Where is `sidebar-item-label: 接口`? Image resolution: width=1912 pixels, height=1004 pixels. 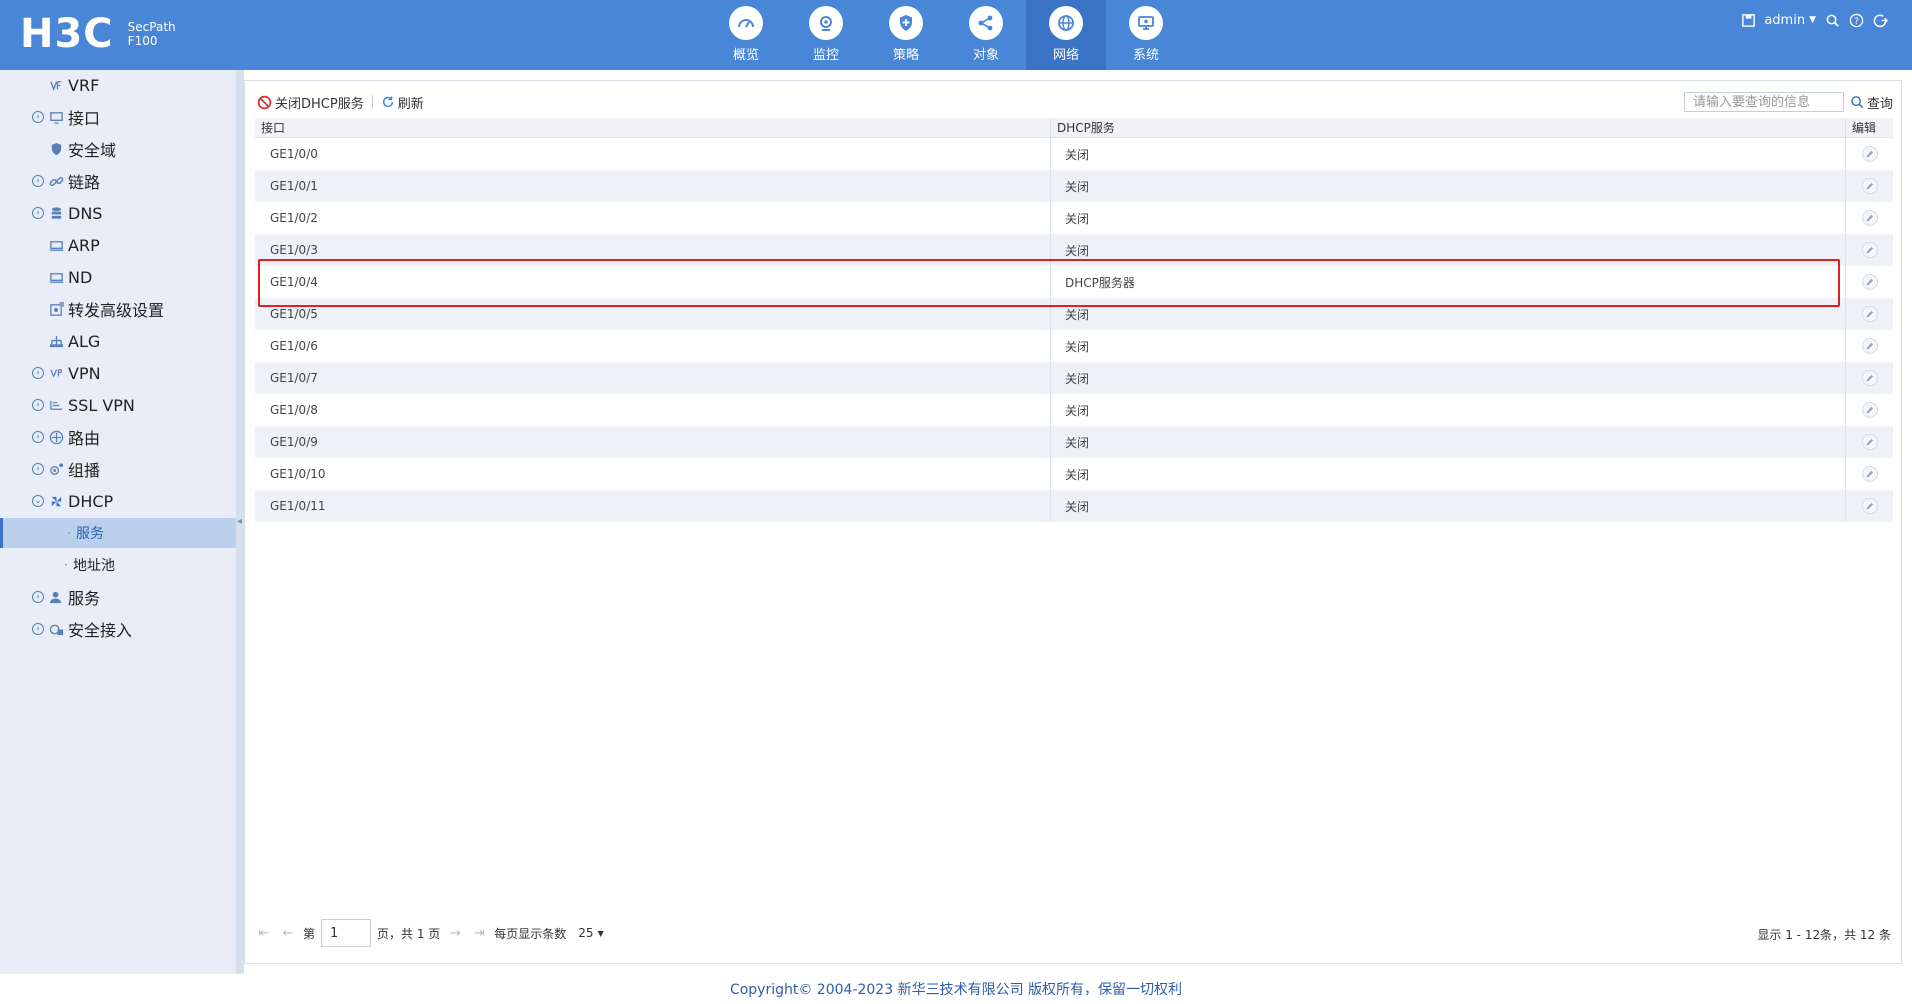
sidebar-item-label: 接口 is located at coordinates (84, 118).